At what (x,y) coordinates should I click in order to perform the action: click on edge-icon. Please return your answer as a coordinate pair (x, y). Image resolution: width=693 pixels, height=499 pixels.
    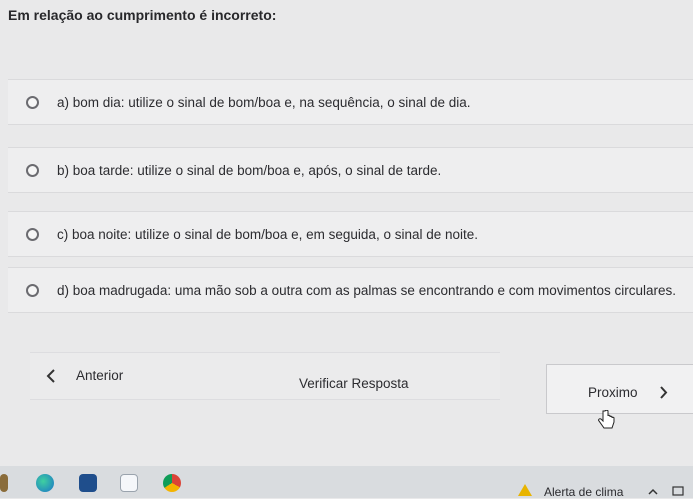
    Looking at the image, I should click on (45, 483).